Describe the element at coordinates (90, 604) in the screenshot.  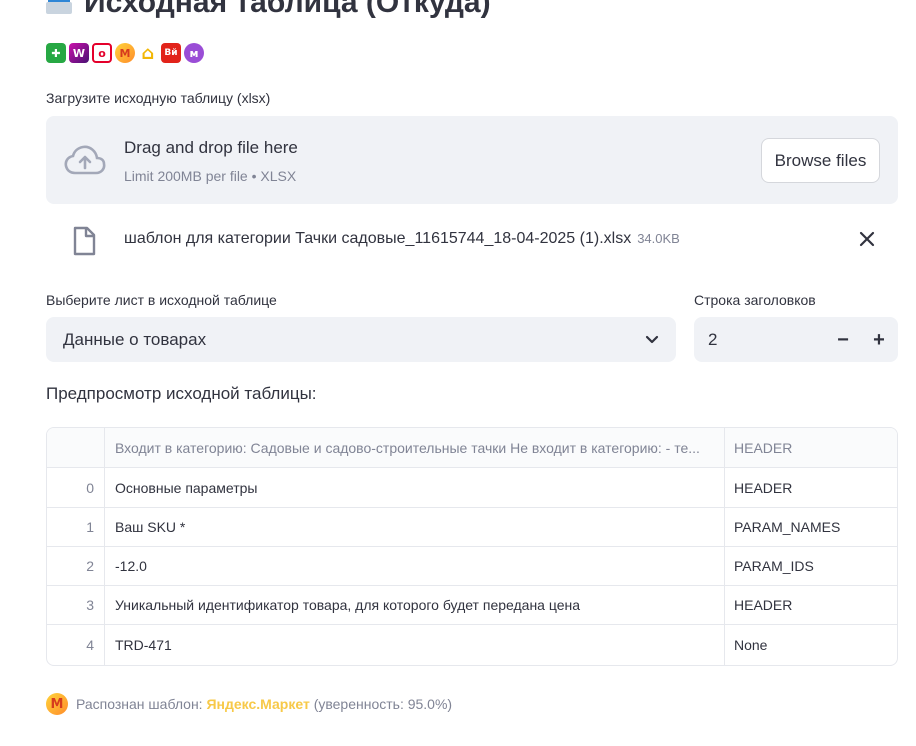
I see `row-index: 3` at that location.